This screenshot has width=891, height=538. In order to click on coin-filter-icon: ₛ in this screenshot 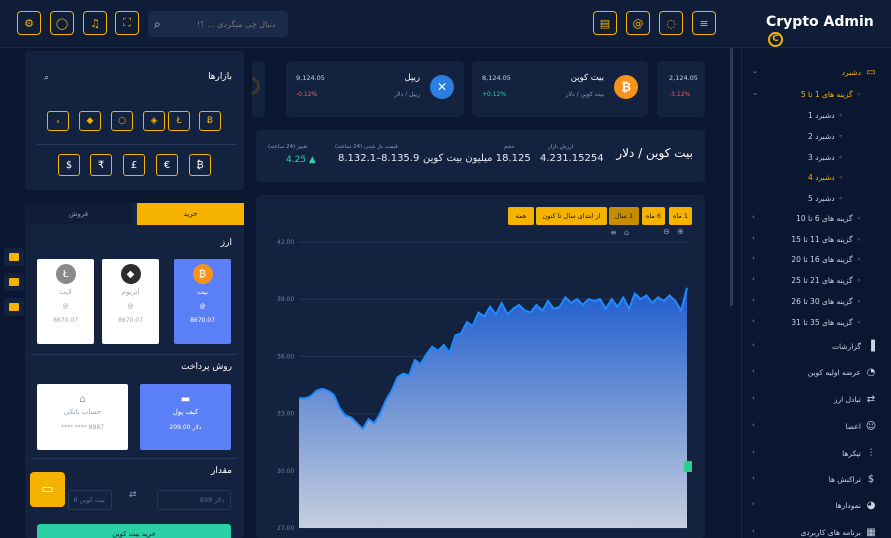, I will do `click(58, 121)`.